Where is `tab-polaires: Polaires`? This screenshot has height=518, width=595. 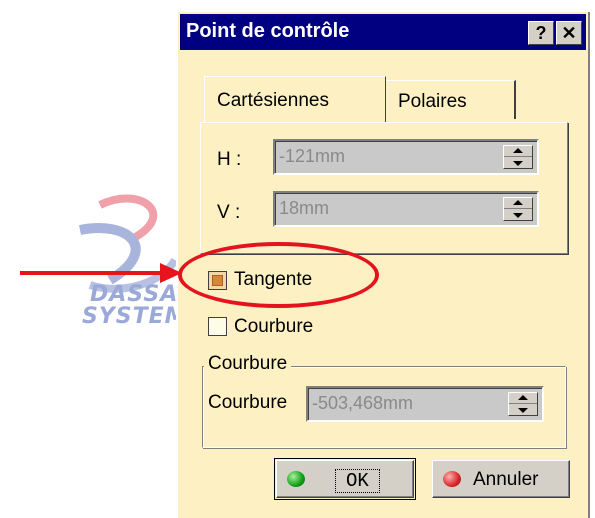 tab-polaires: Polaires is located at coordinates (451, 99).